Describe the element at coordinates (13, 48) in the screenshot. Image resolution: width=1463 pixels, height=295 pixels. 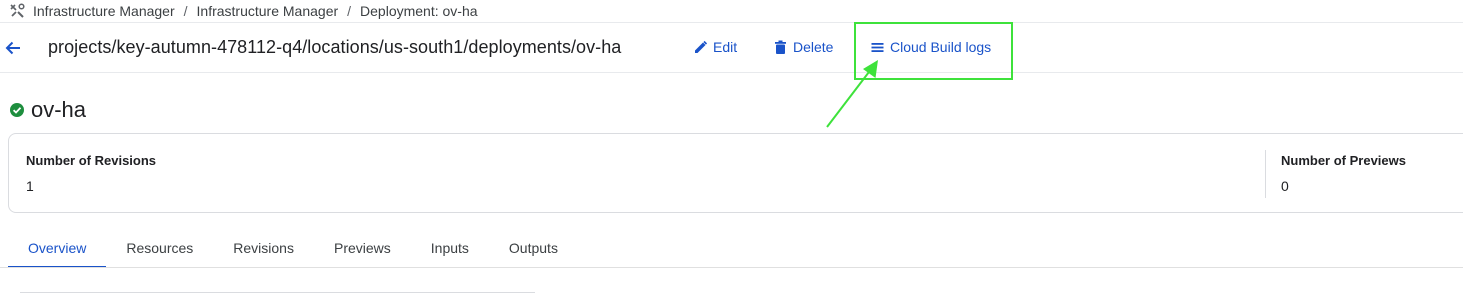
I see `arrow-back-icon` at that location.